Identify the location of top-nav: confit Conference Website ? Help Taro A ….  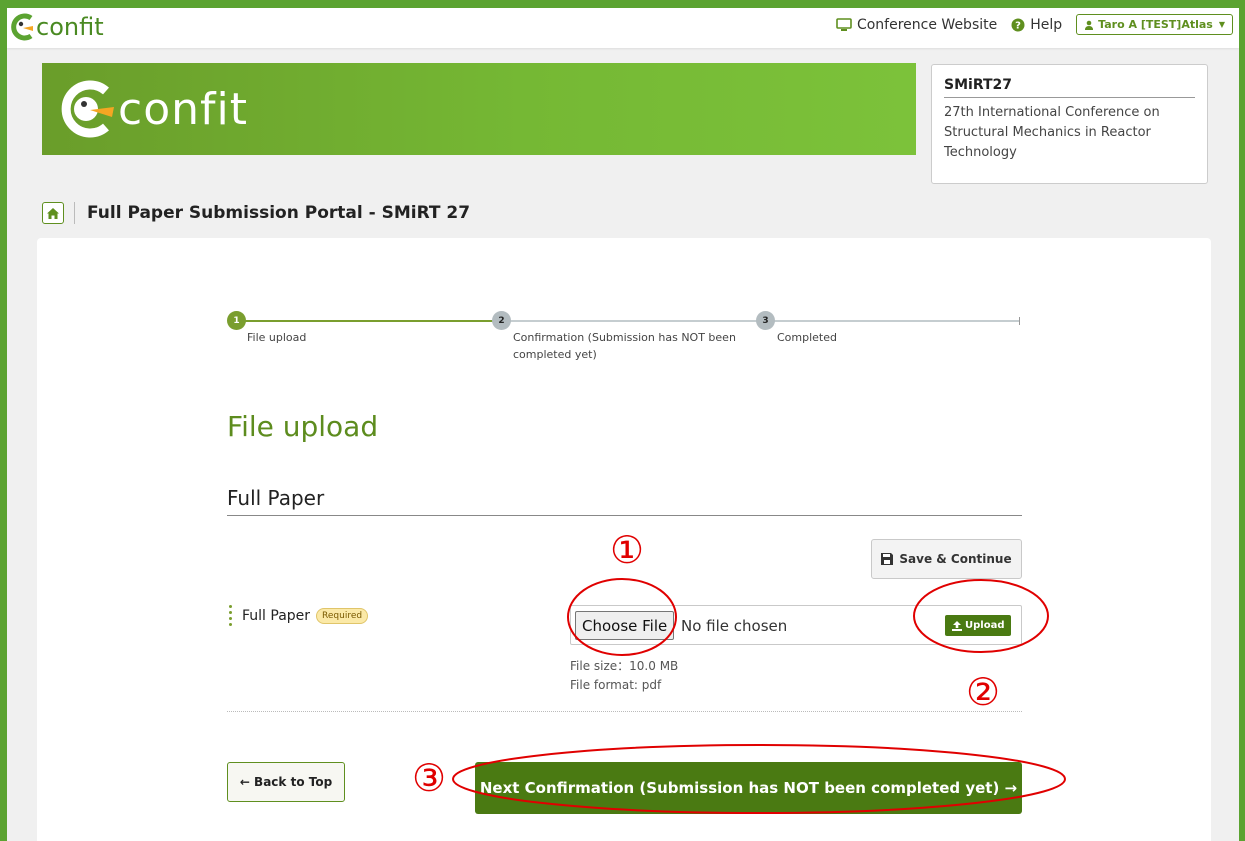
(623, 28).